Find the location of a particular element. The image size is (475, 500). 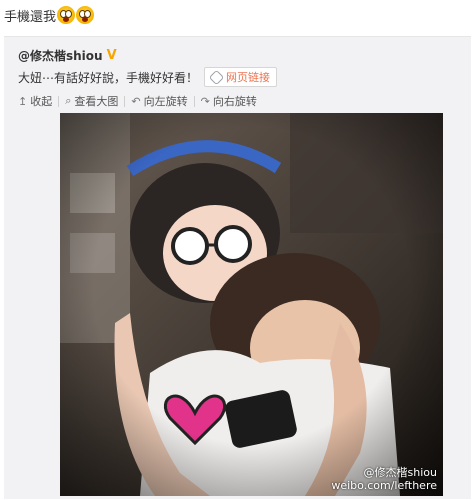

post-text-line: 手機還我 is located at coordinates (49, 15).